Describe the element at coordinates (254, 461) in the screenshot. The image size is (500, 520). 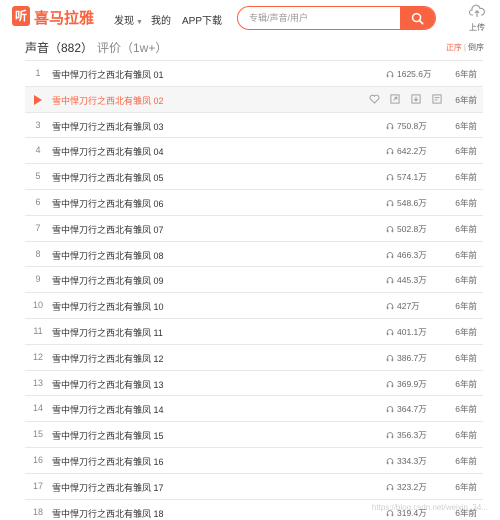
I see `track-row: 16 雪中悍刀行之西北有雏凤 16 334.3万 6年前` at that location.